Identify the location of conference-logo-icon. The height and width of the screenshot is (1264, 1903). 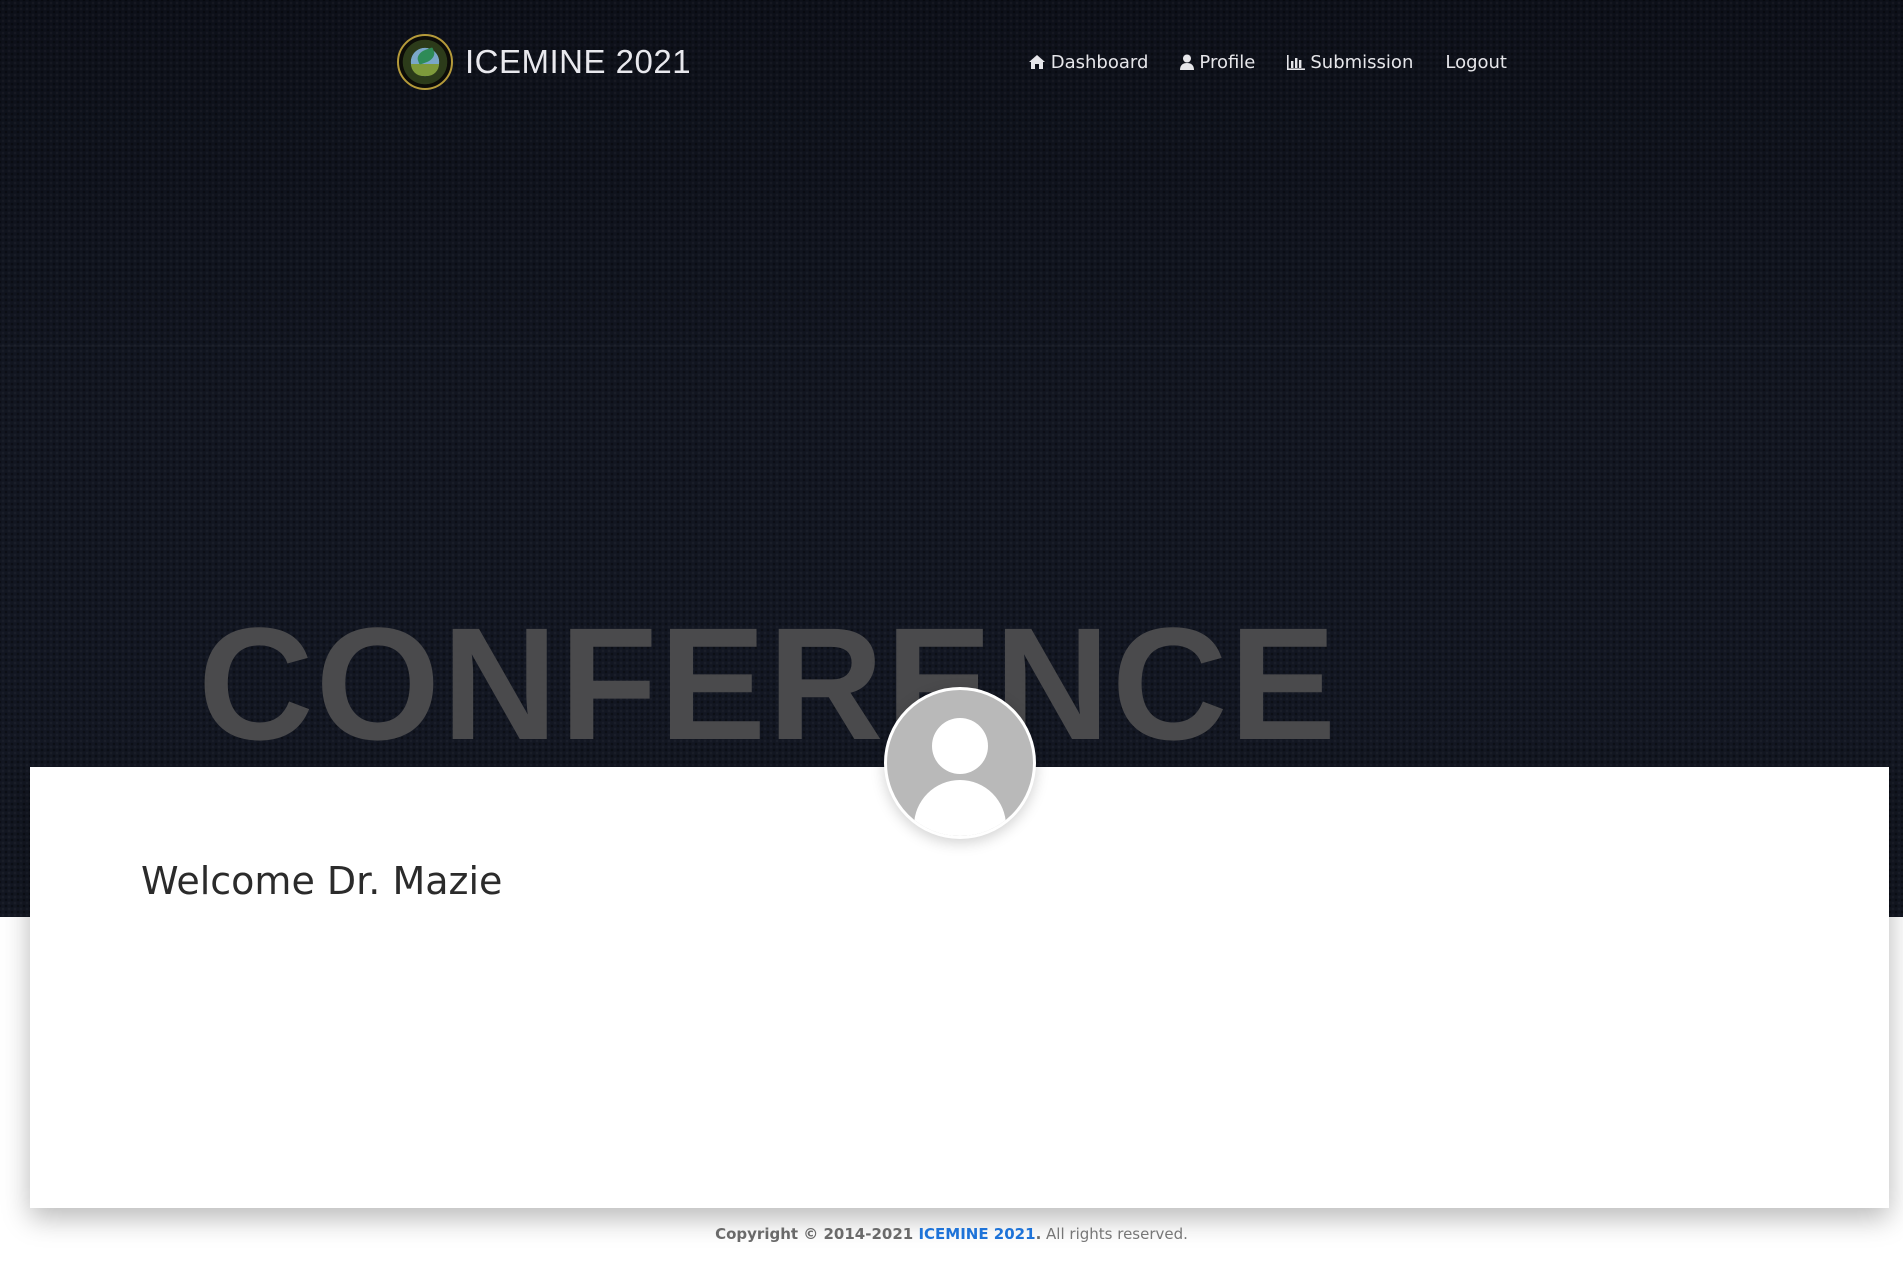
(425, 62).